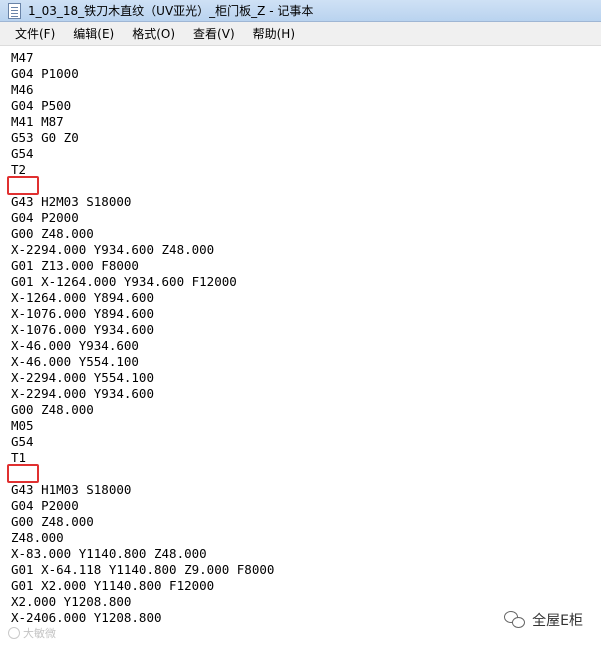  What do you see at coordinates (82, 329) in the screenshot?
I see `code-line: X-1076.000 Y934.600` at bounding box center [82, 329].